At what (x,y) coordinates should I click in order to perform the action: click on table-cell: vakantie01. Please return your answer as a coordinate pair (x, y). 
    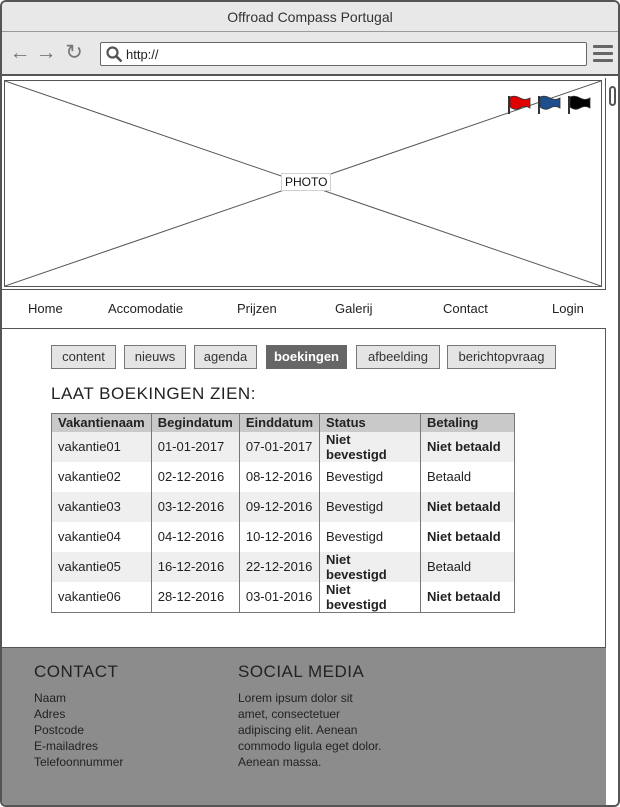
    Looking at the image, I should click on (101, 446).